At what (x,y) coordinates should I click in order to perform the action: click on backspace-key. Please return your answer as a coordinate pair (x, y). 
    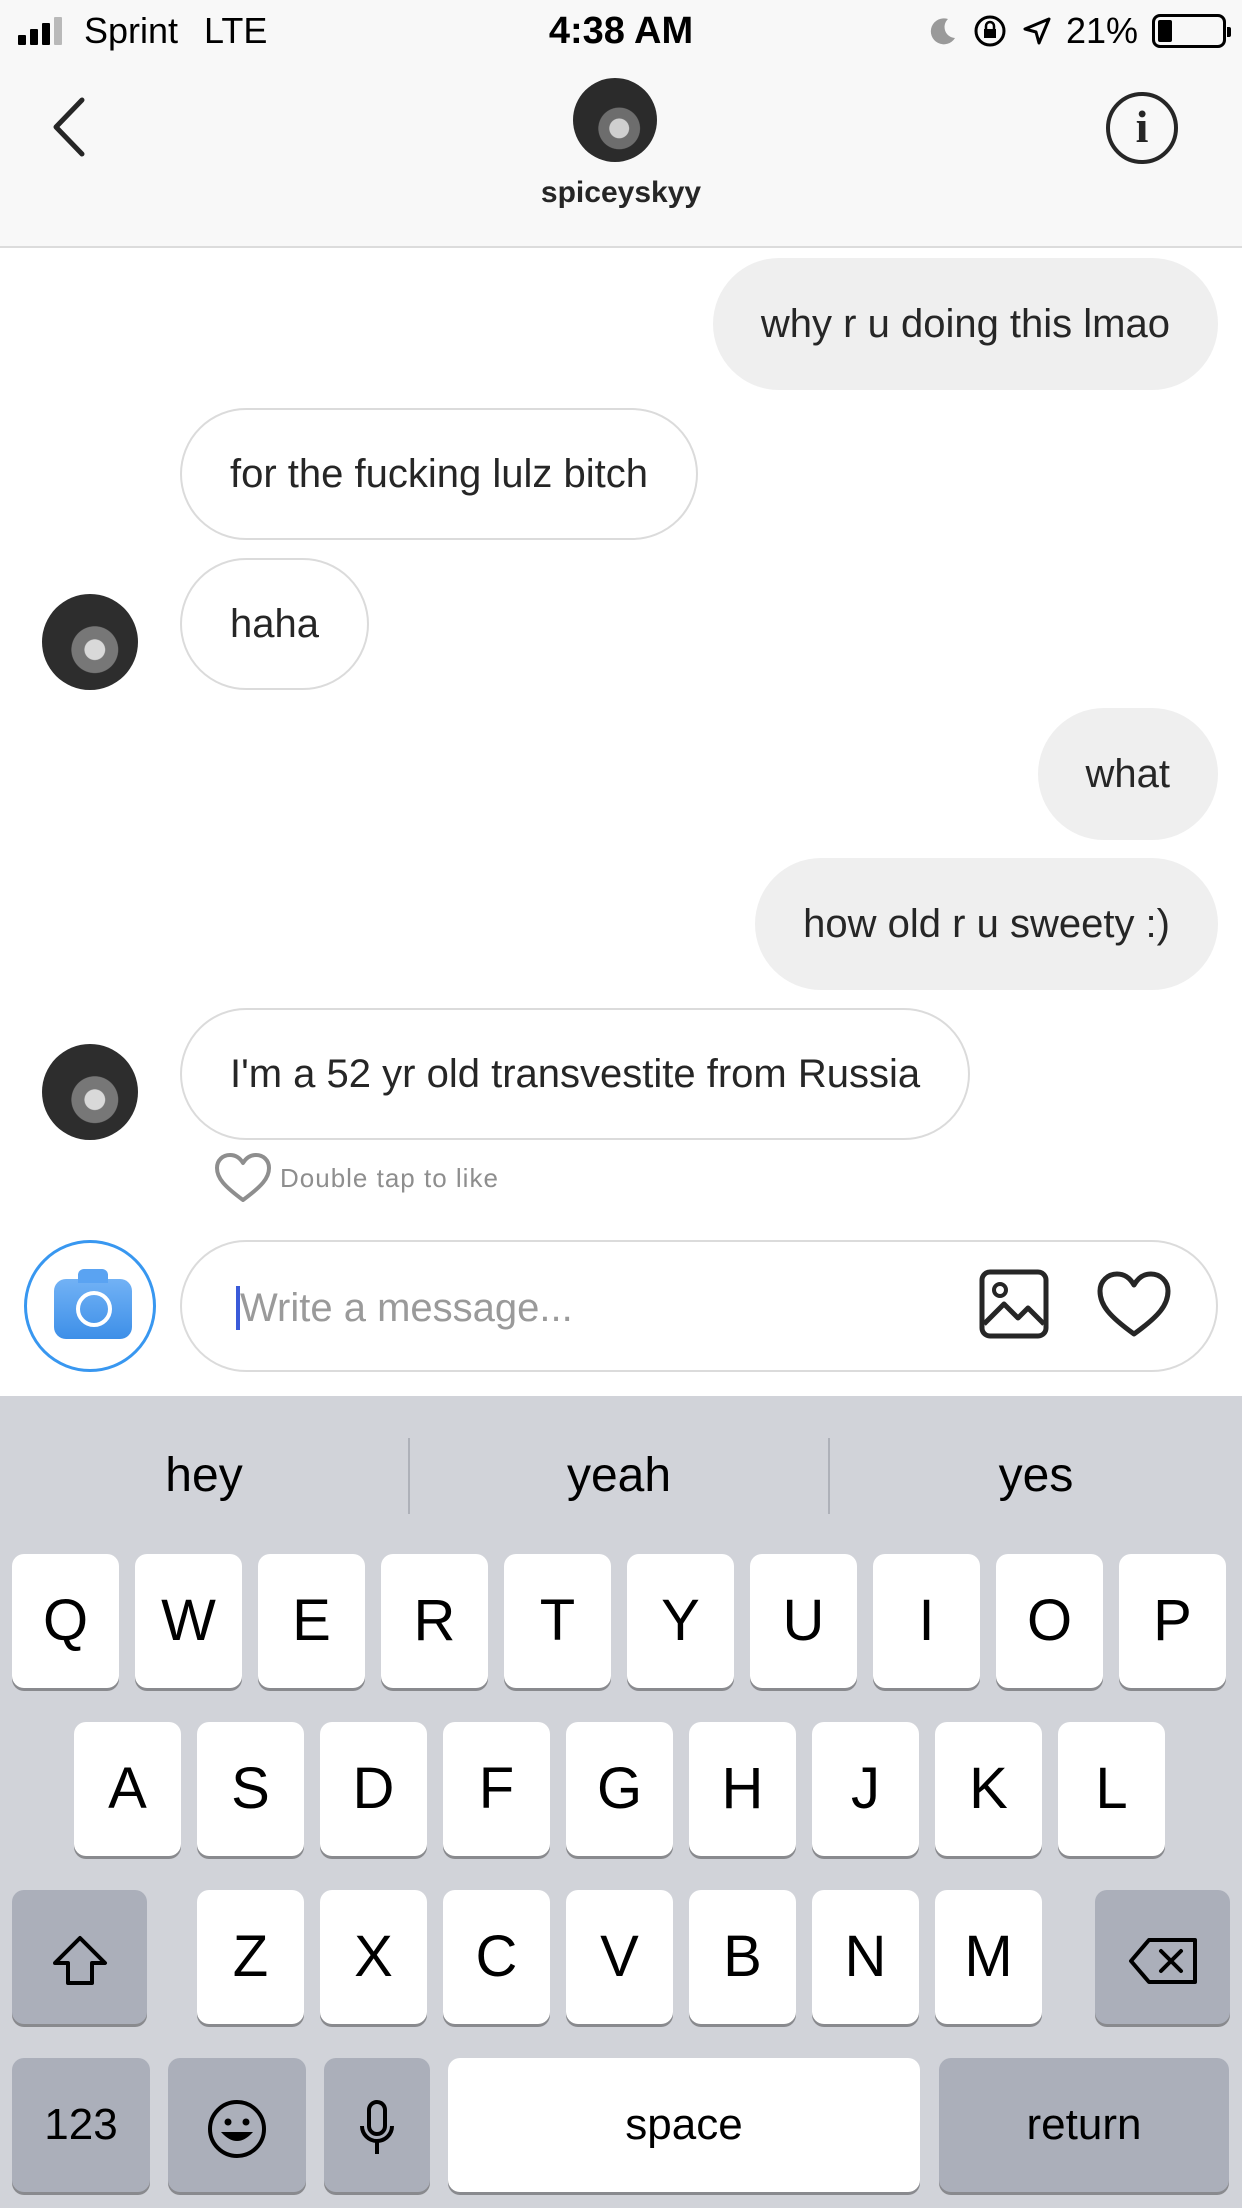
    Looking at the image, I should click on (1162, 1957).